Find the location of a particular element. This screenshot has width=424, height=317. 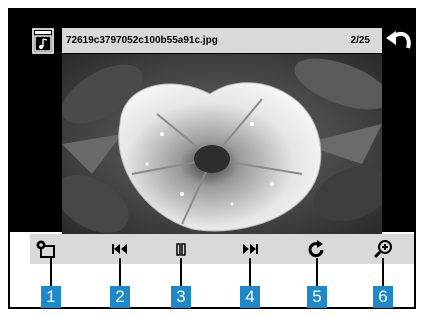

zoom-in-icon is located at coordinates (382, 249).